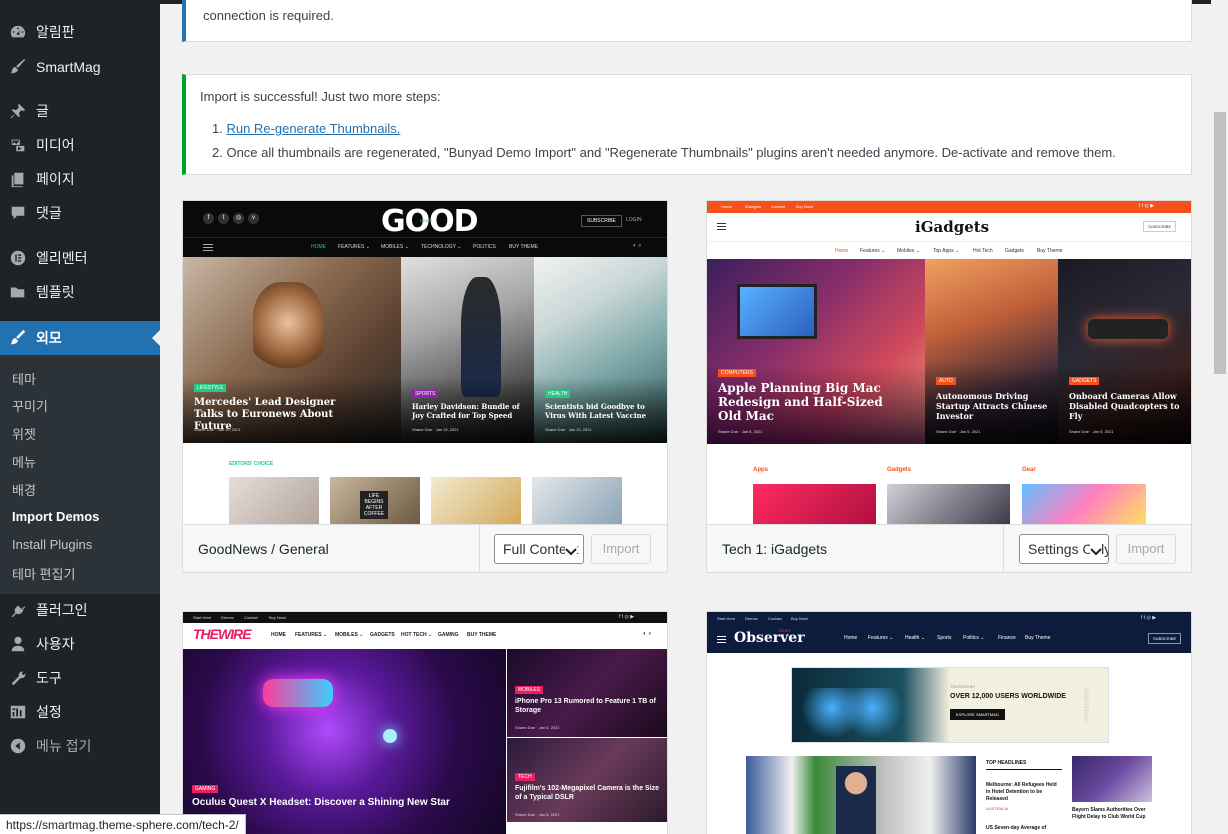  What do you see at coordinates (80, 712) in the screenshot?
I see `menu-settings: 설정` at bounding box center [80, 712].